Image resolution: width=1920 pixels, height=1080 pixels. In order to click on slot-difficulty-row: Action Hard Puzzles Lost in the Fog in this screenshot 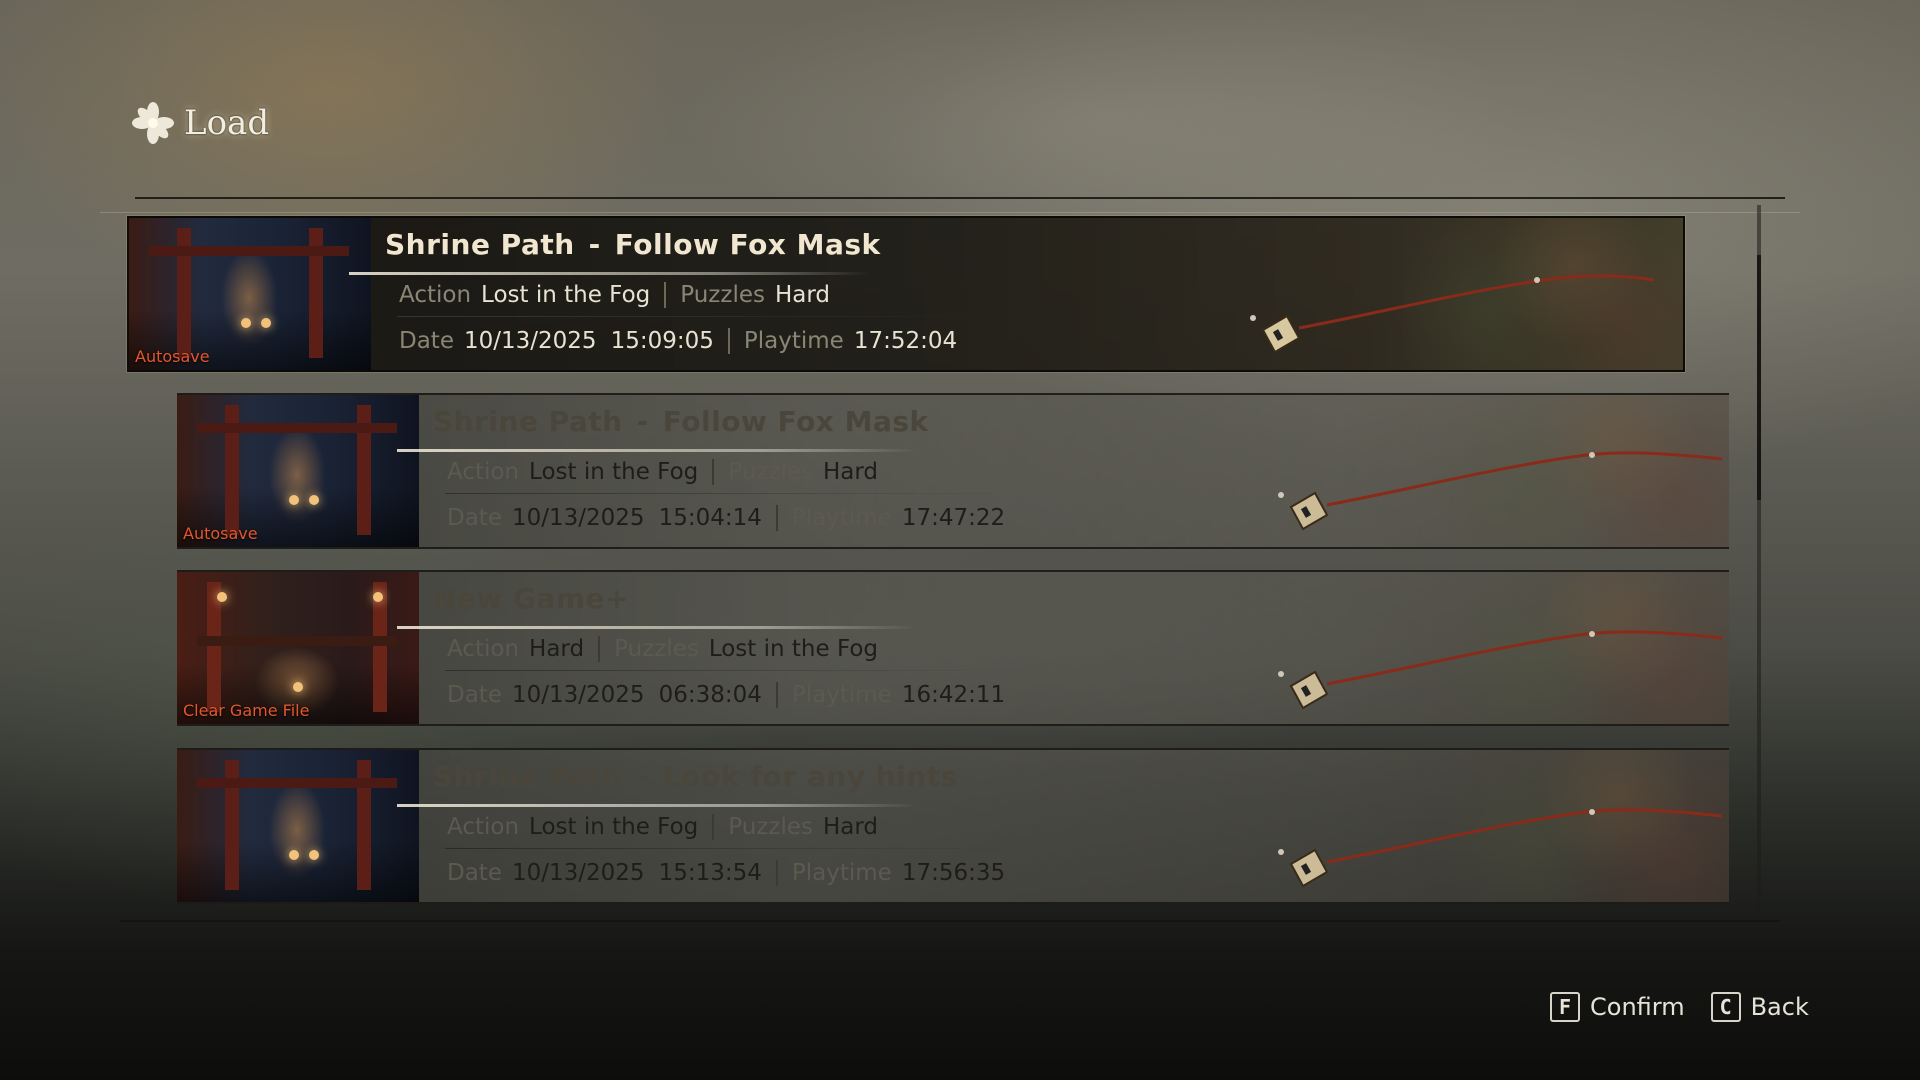, I will do `click(662, 649)`.